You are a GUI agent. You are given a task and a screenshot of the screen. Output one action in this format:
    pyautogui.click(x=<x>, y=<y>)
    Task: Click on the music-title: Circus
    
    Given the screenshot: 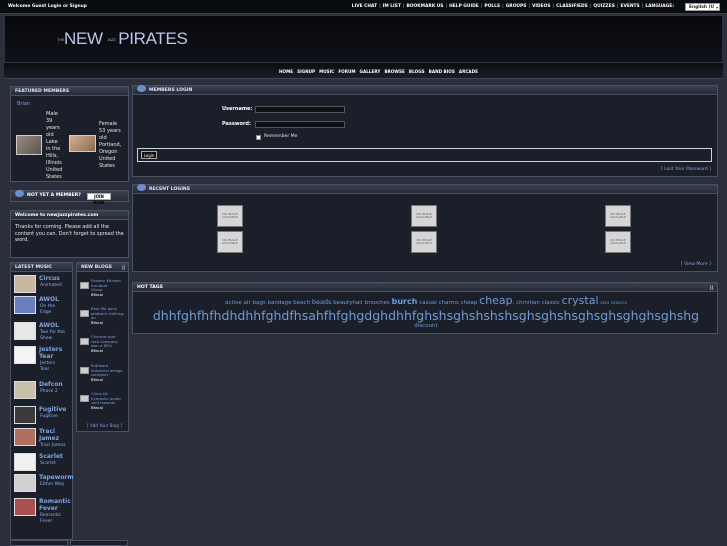 What is the action you would take?
    pyautogui.click(x=49, y=278)
    